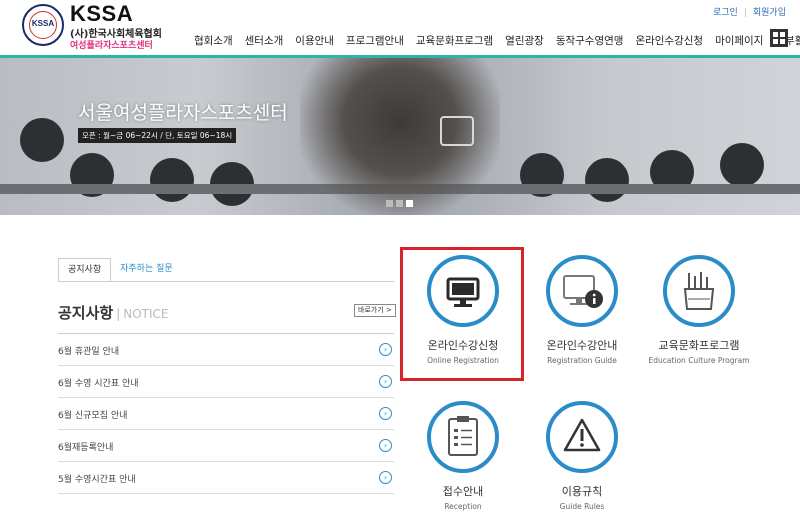 The image size is (800, 525). I want to click on join-link: 회원가입, so click(769, 11).